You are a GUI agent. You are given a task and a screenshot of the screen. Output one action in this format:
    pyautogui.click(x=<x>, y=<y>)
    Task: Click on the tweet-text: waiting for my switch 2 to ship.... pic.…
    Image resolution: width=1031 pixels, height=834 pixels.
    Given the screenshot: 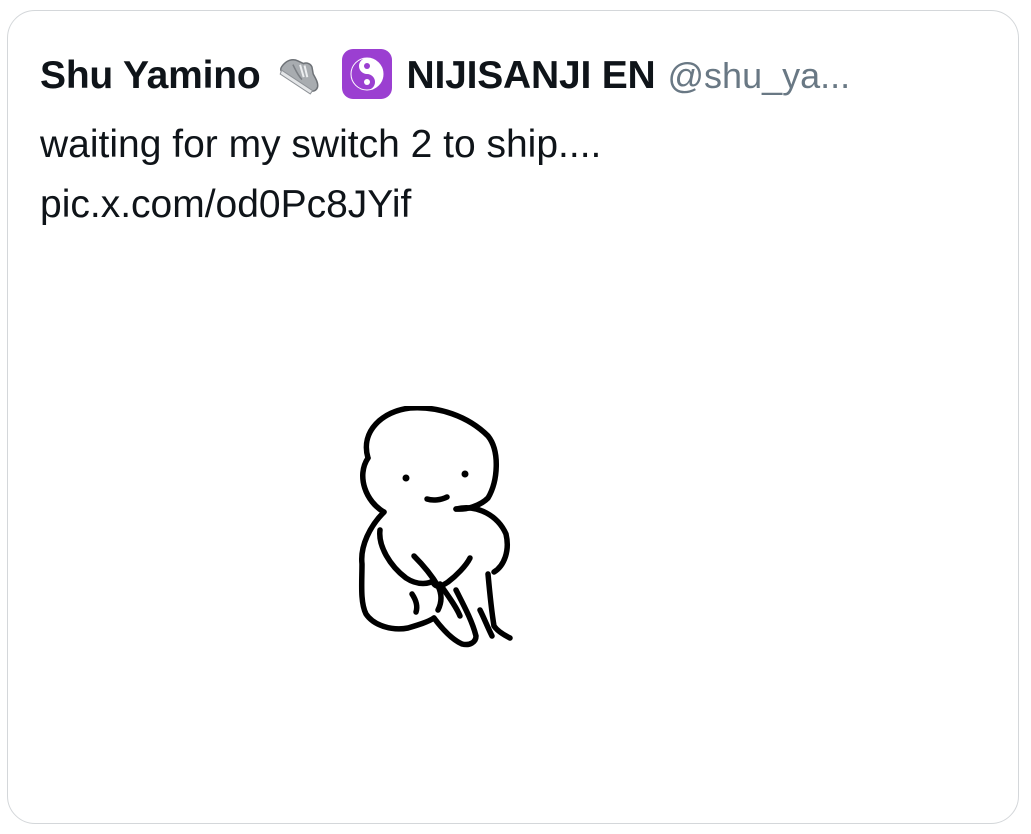 What is the action you would take?
    pyautogui.click(x=515, y=175)
    